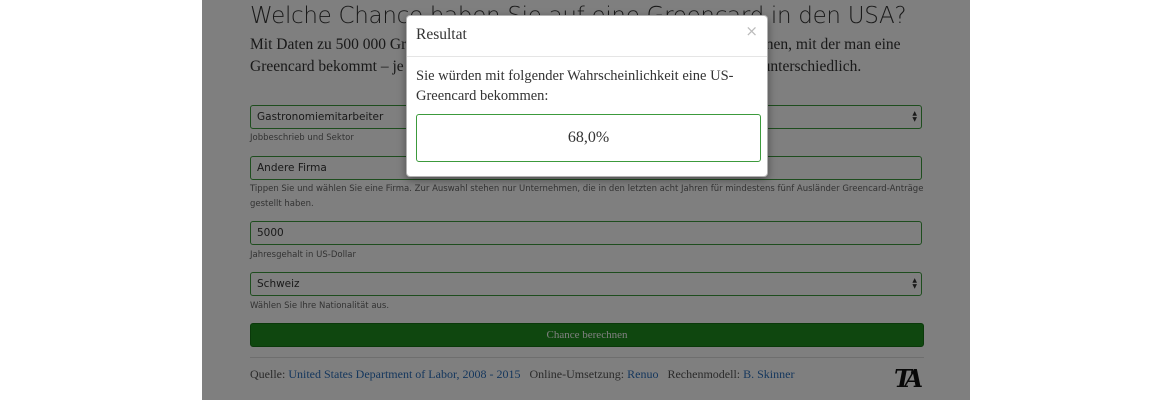 Image resolution: width=1171 pixels, height=400 pixels. I want to click on modal-header: Resultat ×, so click(587, 36).